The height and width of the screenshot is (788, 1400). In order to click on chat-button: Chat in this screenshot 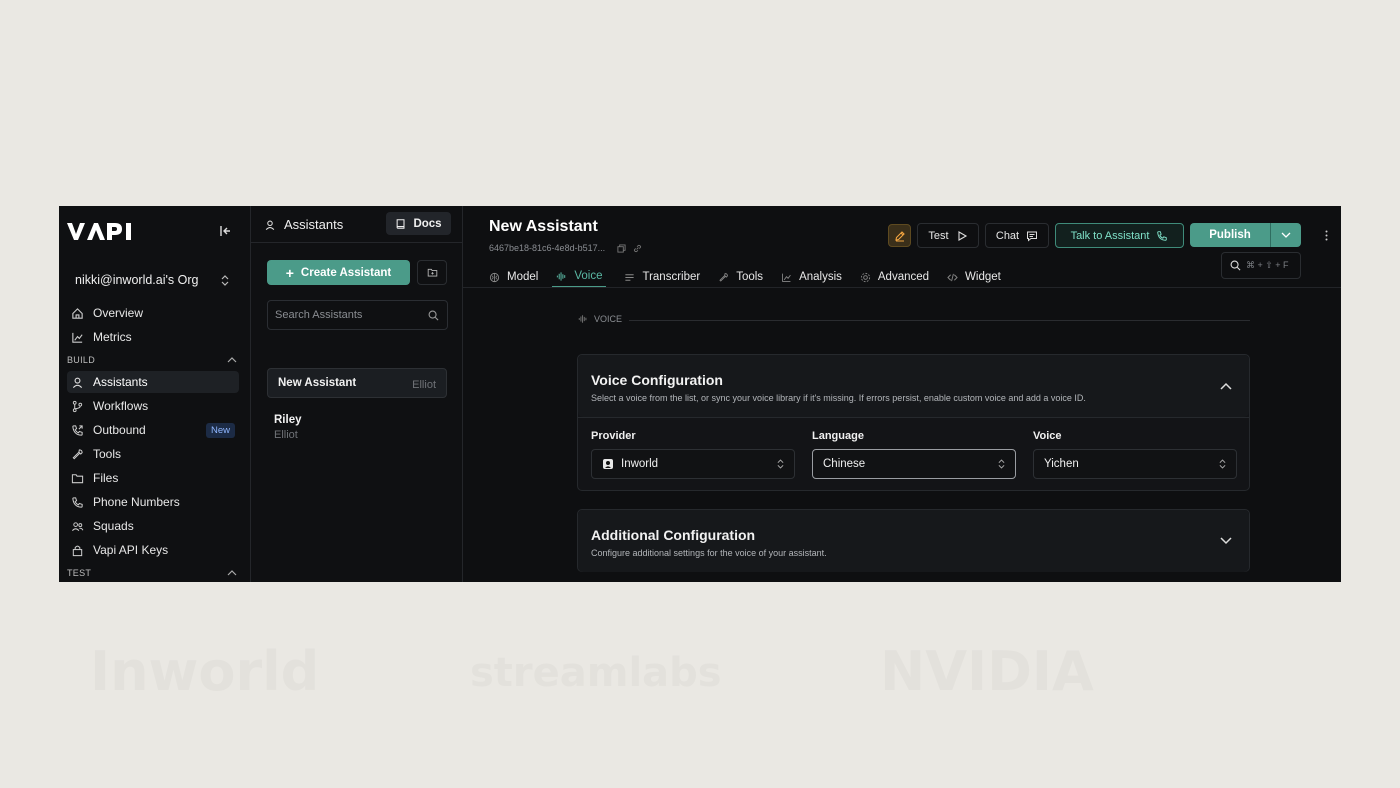, I will do `click(1017, 235)`.